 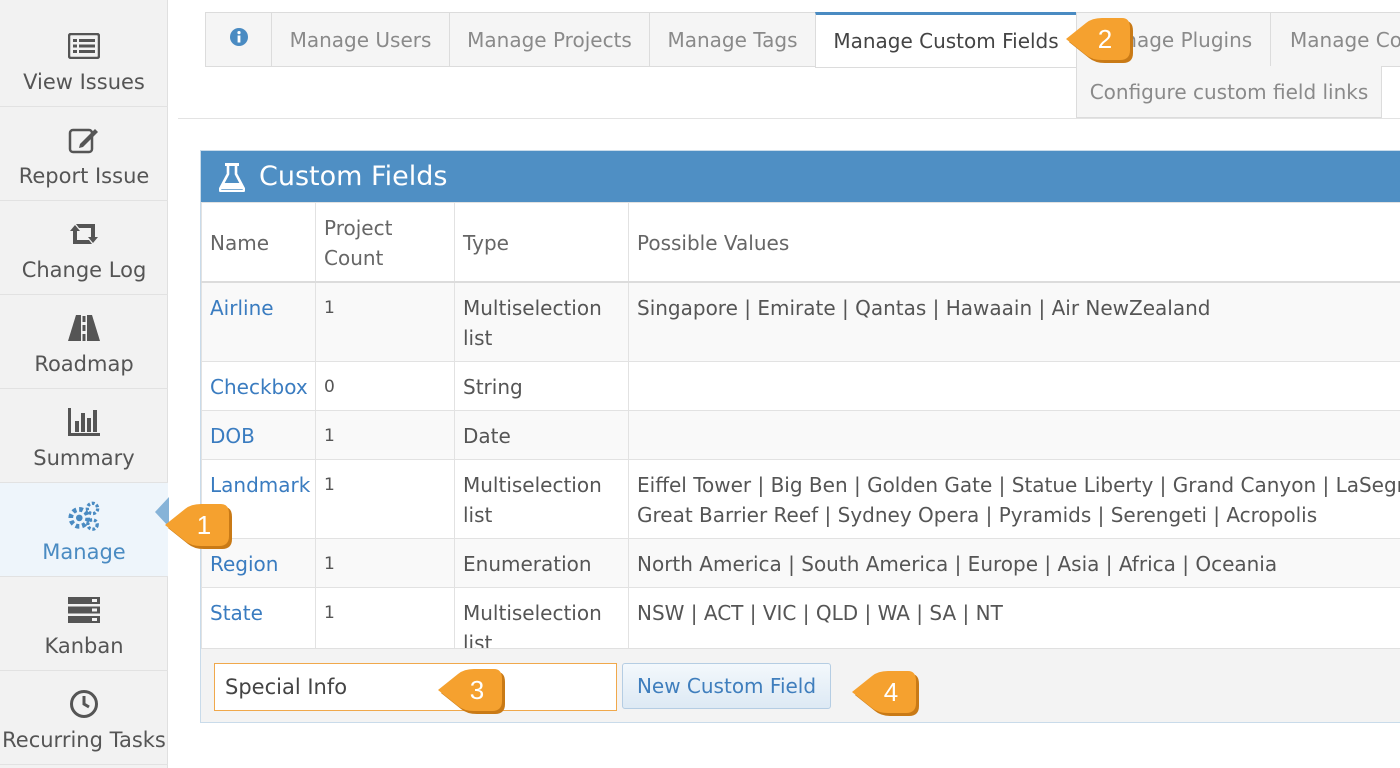 I want to click on sidebar-item-label: Summary, so click(x=84, y=458).